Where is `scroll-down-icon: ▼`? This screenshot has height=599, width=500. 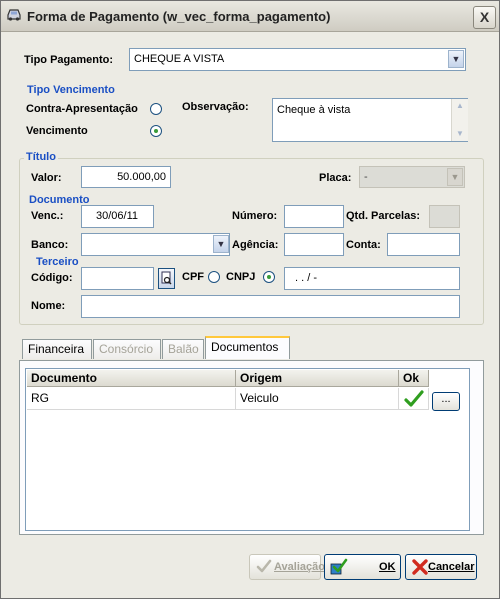
scroll-down-icon: ▼ is located at coordinates (460, 134).